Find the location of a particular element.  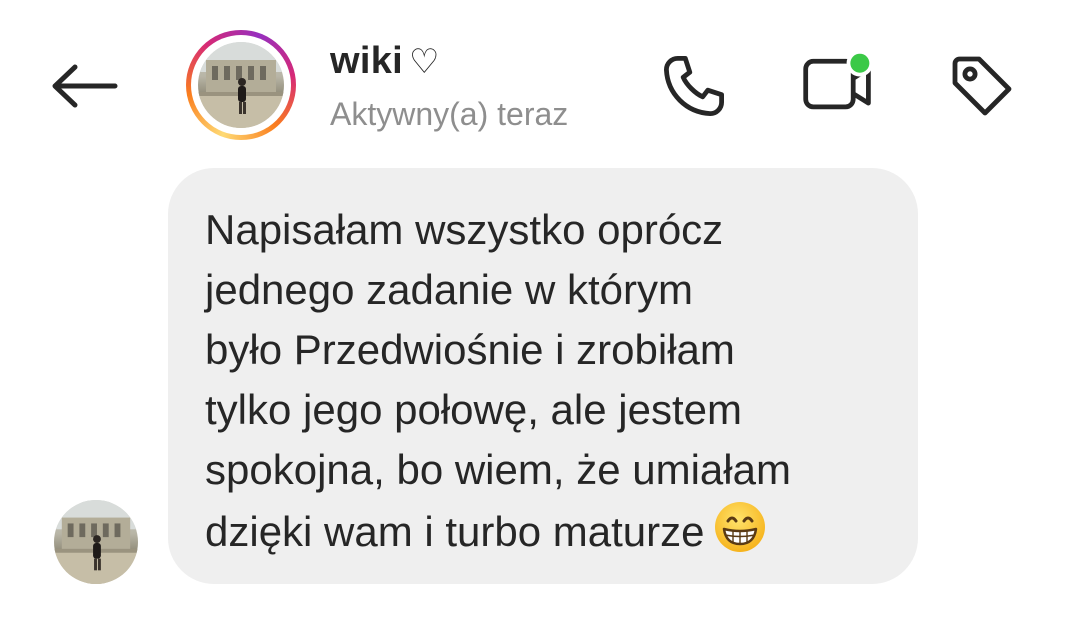

message-line-last: dzięki wam i turbo maturze is located at coordinates (546, 535).